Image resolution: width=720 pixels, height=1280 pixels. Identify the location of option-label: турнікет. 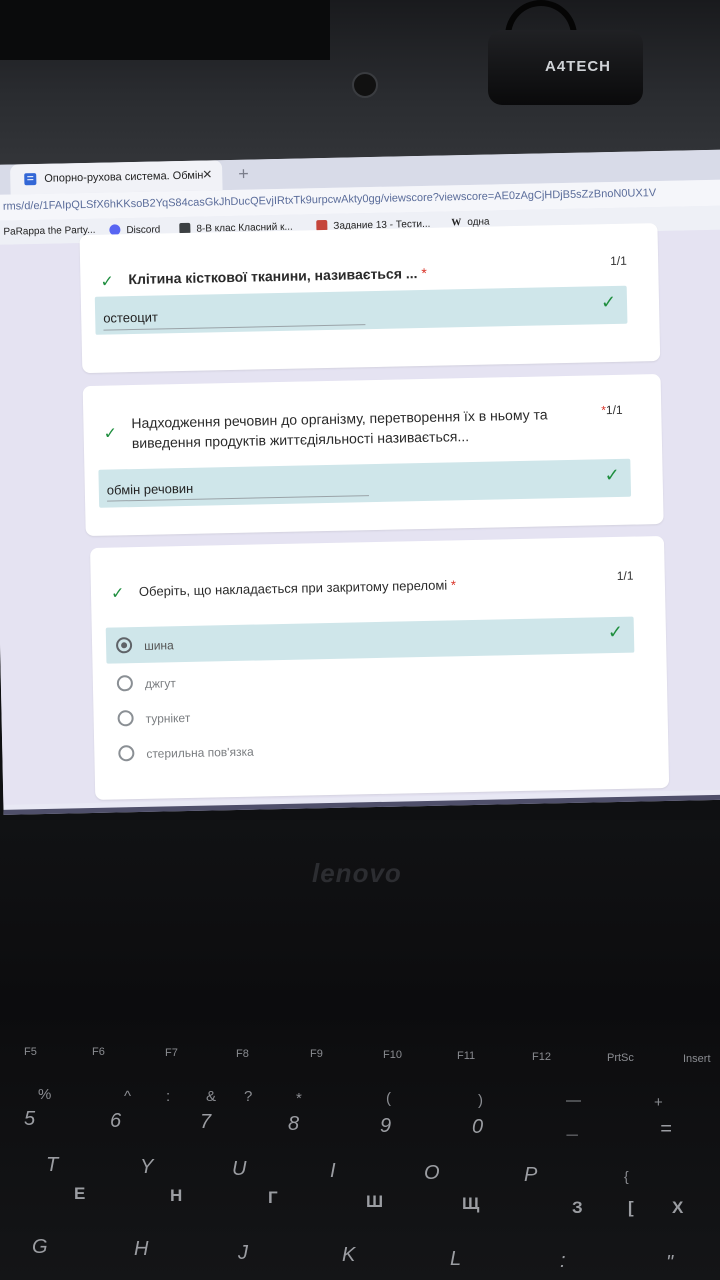
(168, 718).